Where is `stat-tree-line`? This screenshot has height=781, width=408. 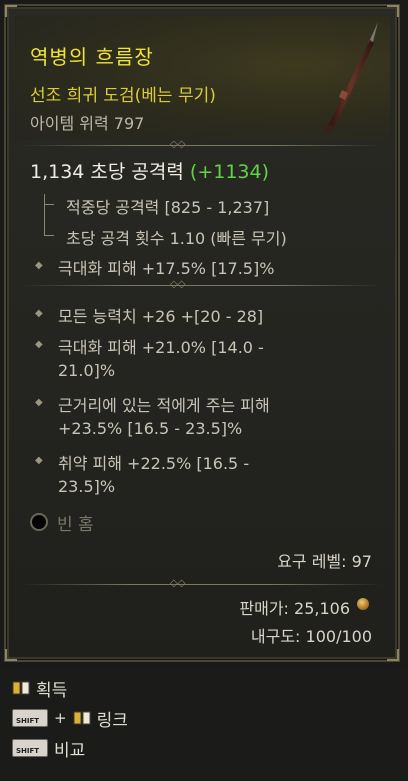 stat-tree-line is located at coordinates (44, 215).